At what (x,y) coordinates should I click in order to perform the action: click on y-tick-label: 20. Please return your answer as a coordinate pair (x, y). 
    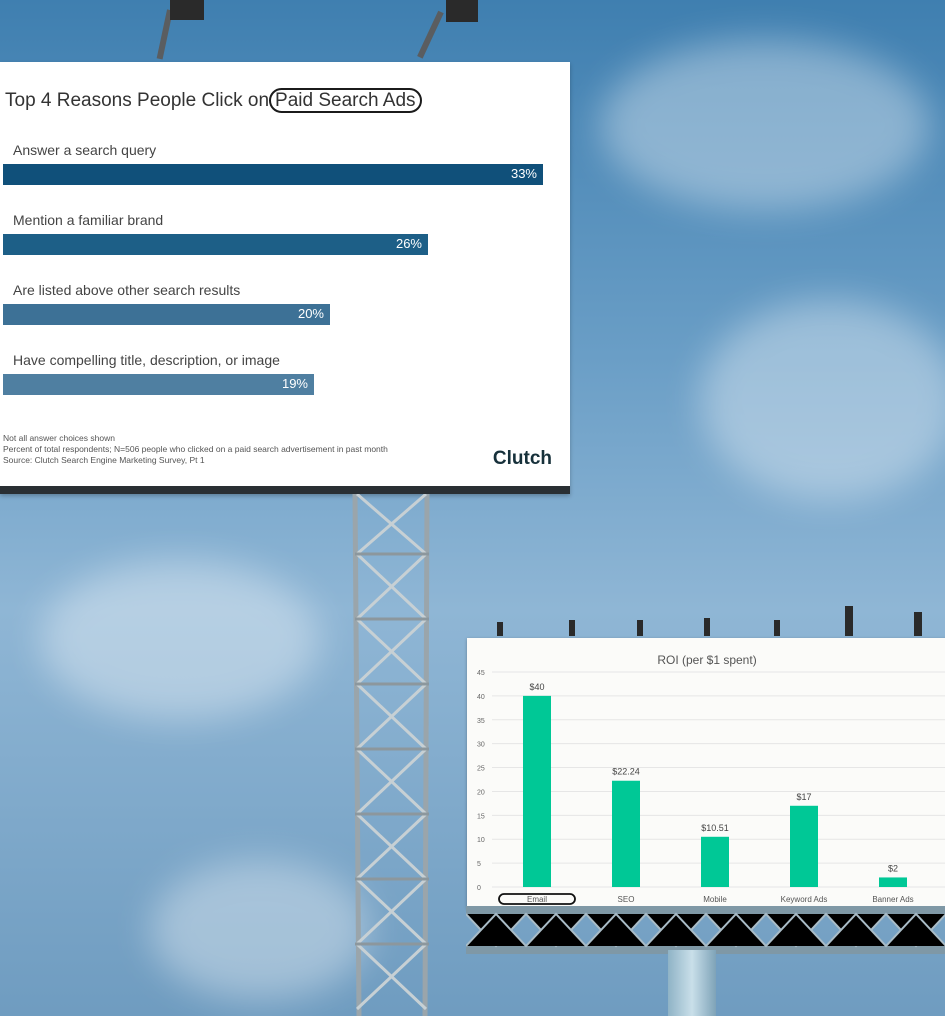
    Looking at the image, I should click on (481, 792).